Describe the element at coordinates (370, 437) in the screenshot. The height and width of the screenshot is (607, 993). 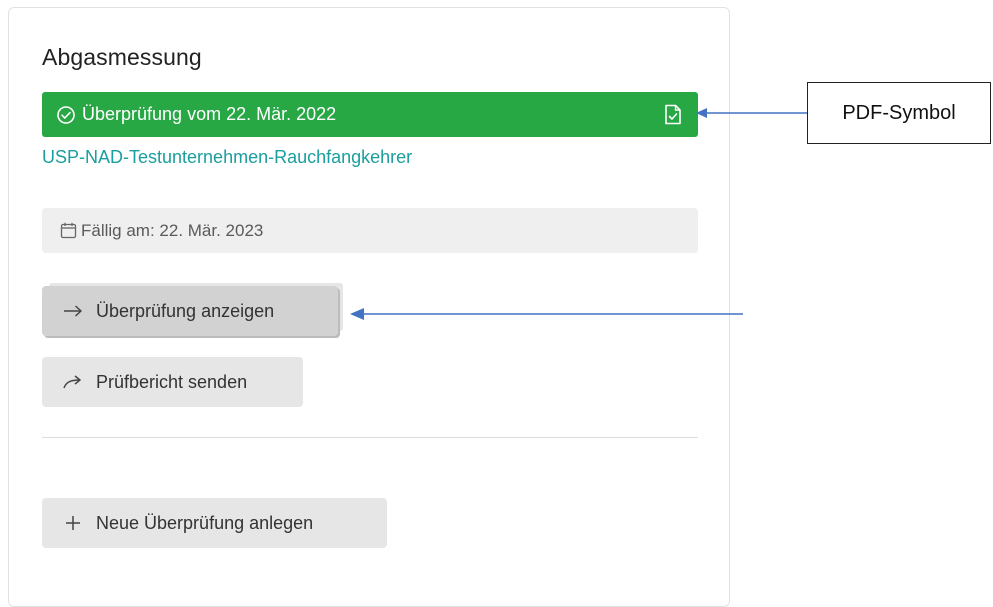
I see `section-divider` at that location.